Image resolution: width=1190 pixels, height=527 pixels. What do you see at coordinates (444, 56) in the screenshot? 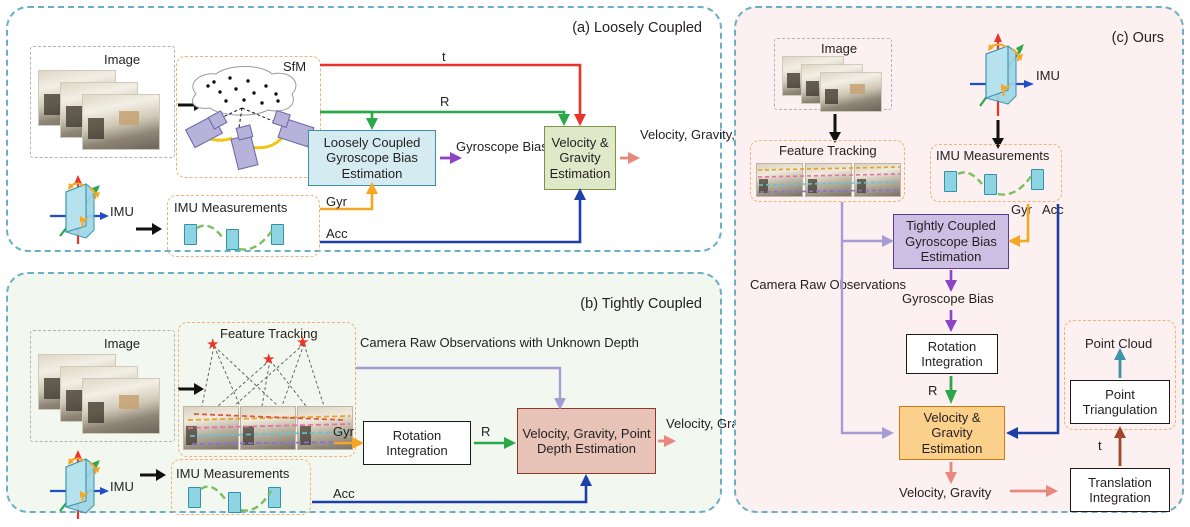
I see `edge-t-label-a: t` at bounding box center [444, 56].